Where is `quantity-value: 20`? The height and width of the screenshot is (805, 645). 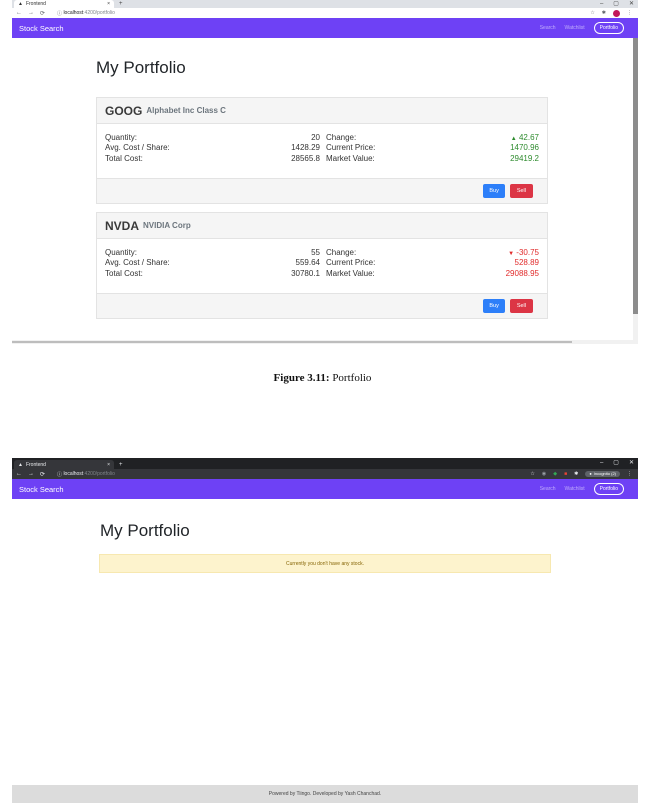 quantity-value: 20 is located at coordinates (315, 137).